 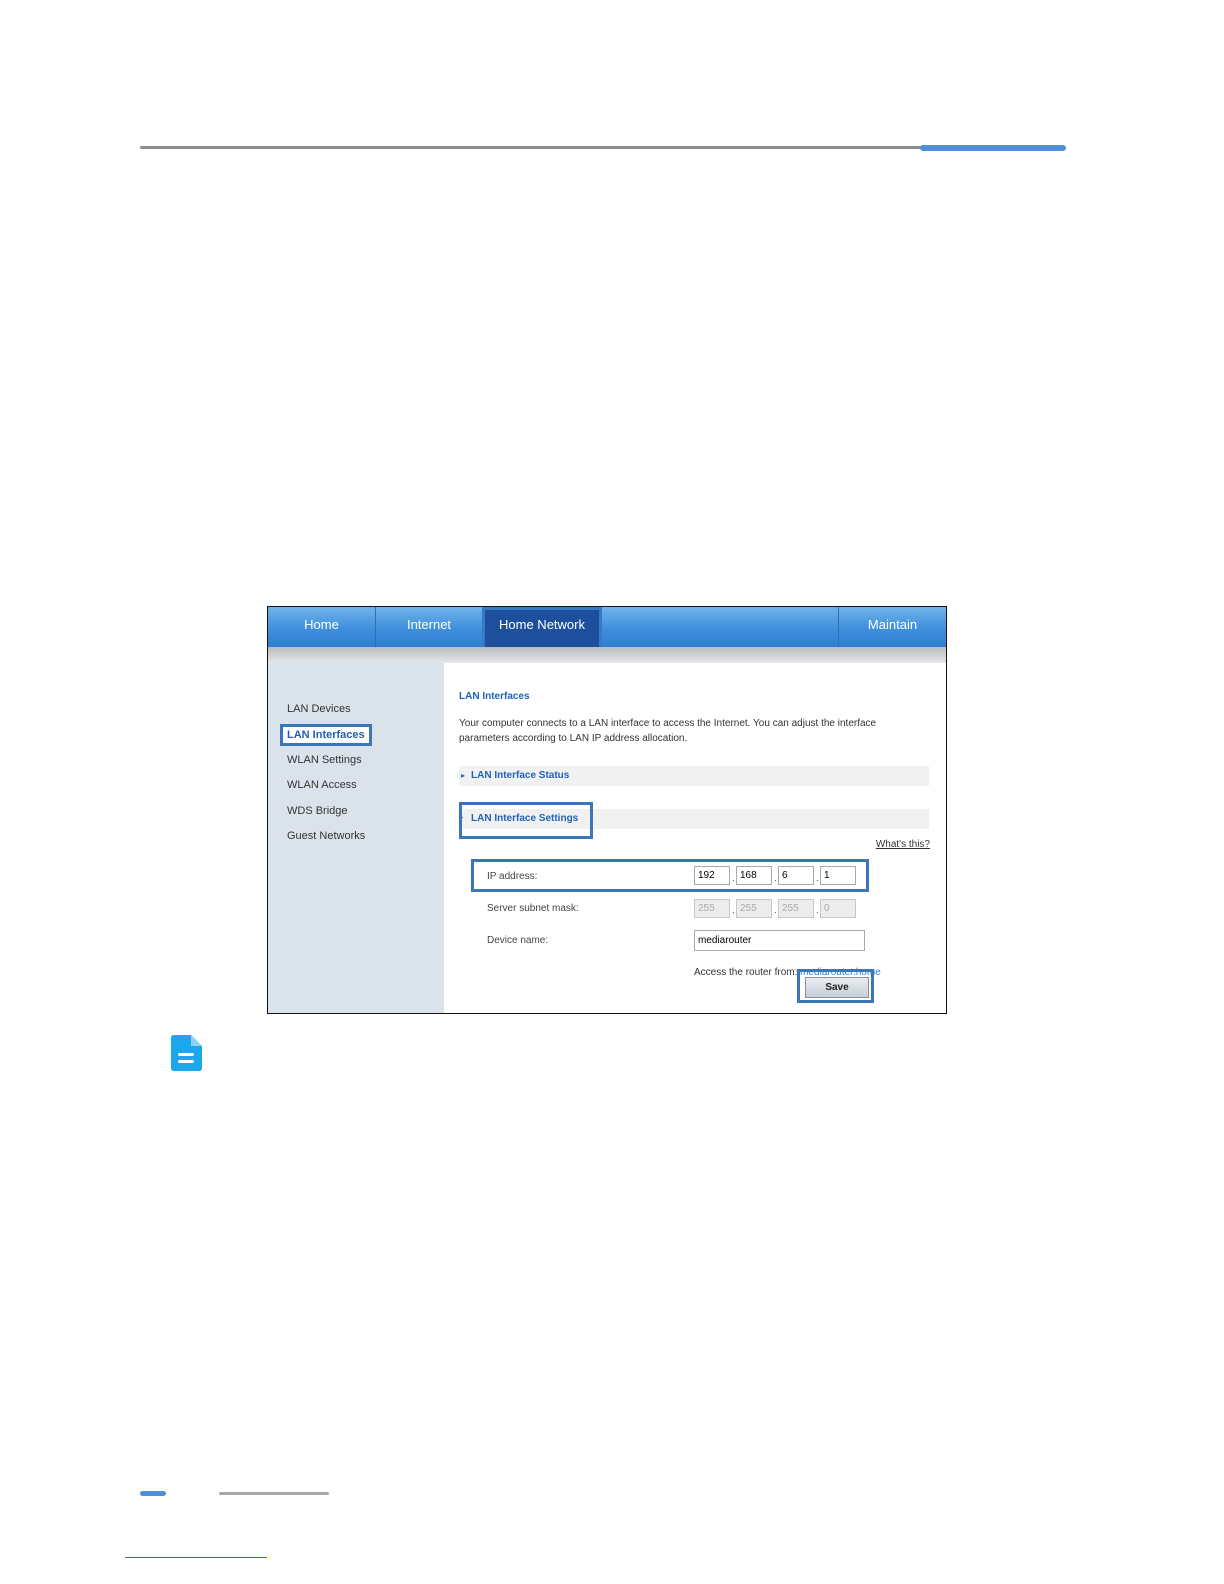 What do you see at coordinates (526, 820) in the screenshot?
I see `highlight-frame` at bounding box center [526, 820].